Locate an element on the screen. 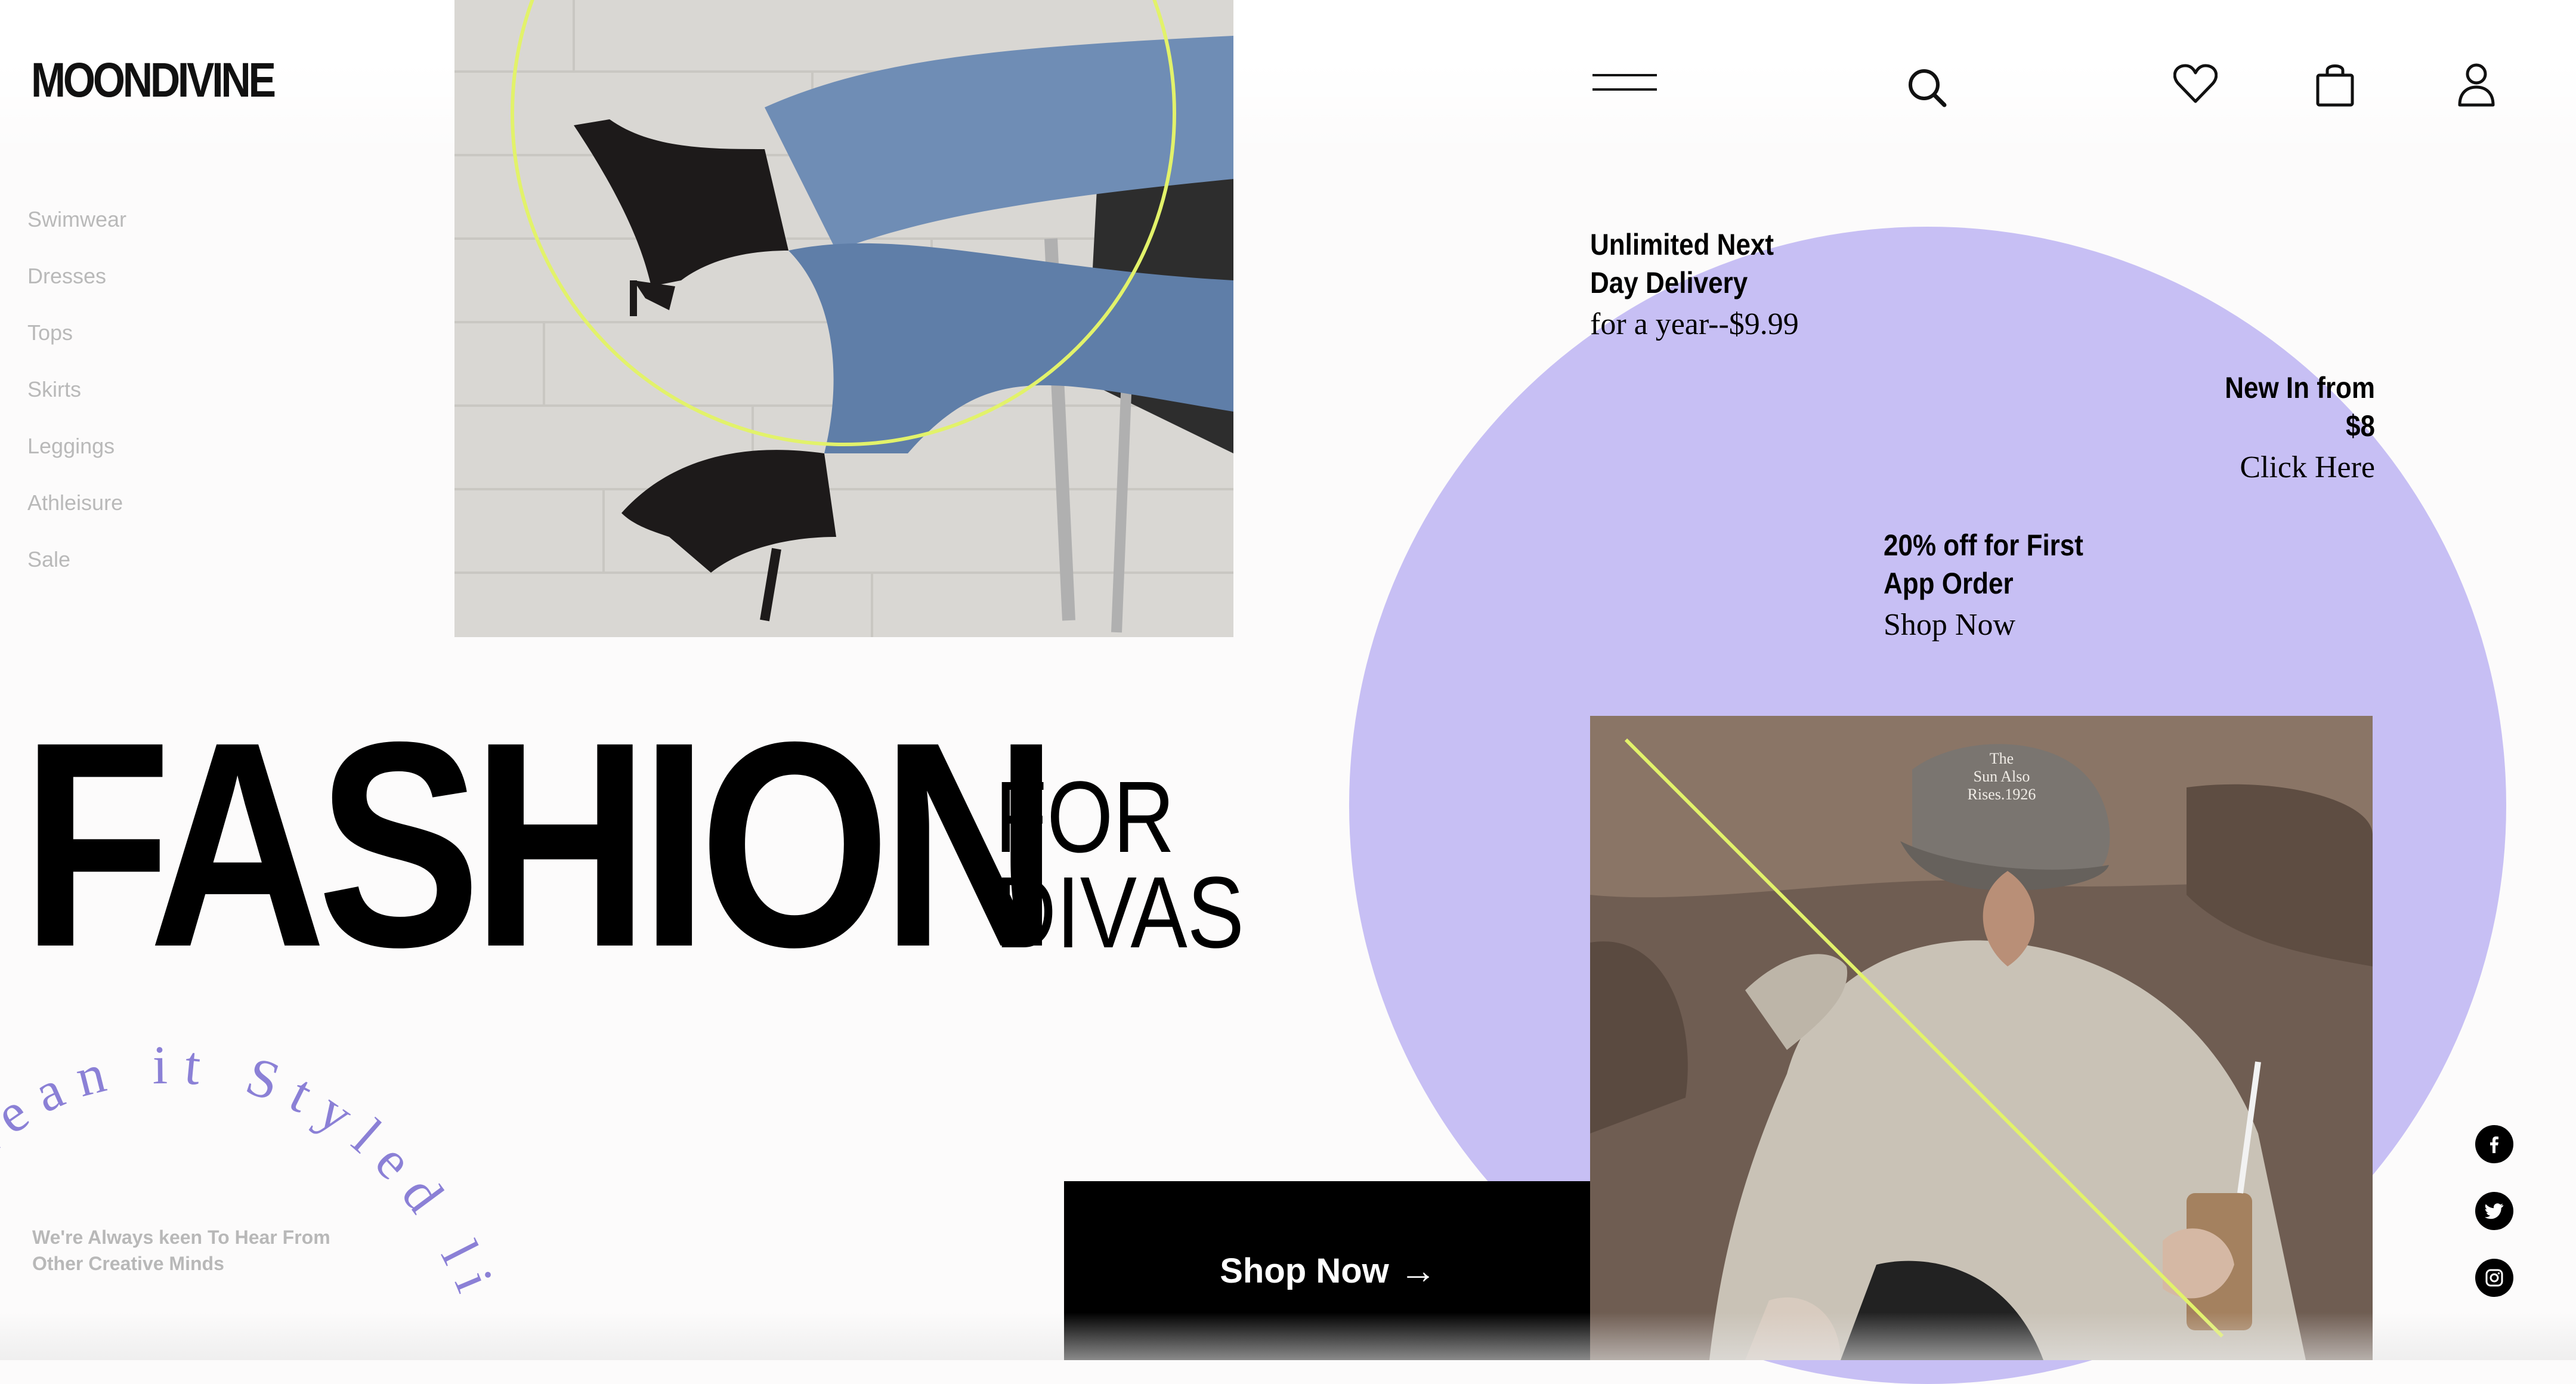  promo-delivery-price: for a year--$9.99 is located at coordinates (1694, 324).